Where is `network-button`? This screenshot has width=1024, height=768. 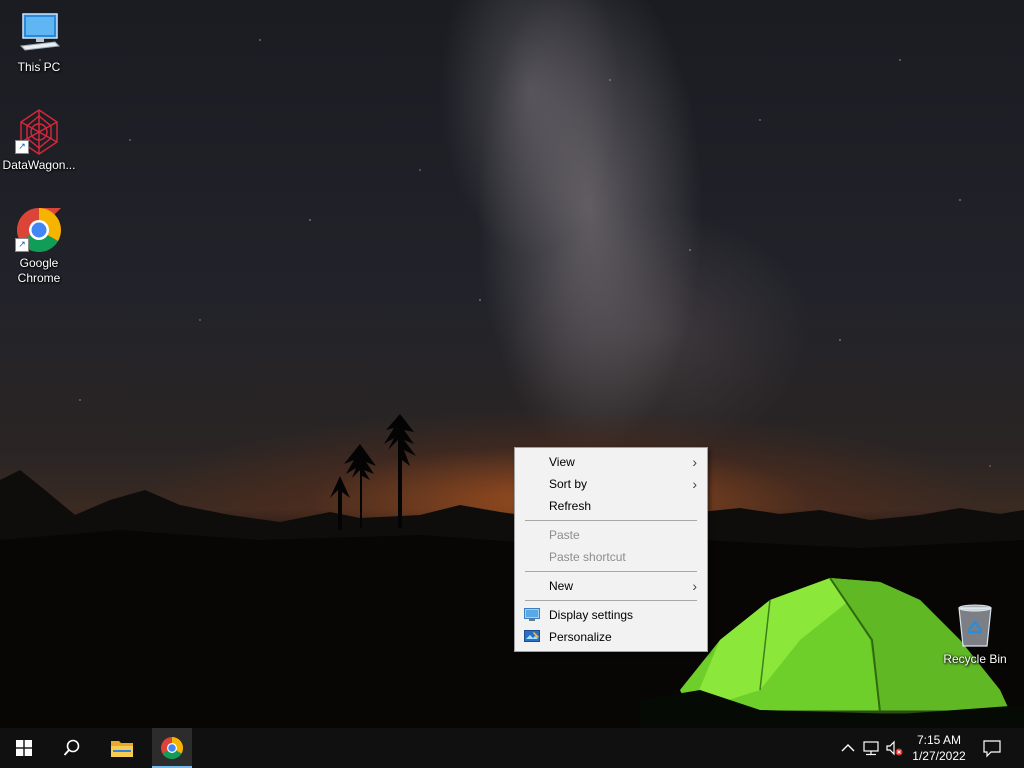 network-button is located at coordinates (871, 748).